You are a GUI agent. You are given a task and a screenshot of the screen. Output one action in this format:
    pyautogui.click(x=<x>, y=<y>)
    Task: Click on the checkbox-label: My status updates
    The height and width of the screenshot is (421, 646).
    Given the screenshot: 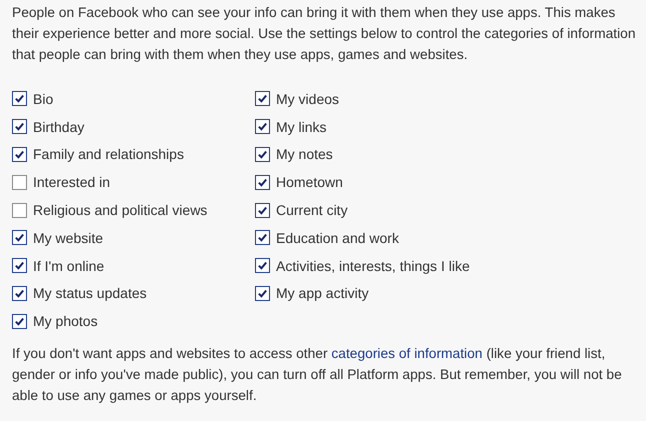 What is the action you would take?
    pyautogui.click(x=90, y=293)
    